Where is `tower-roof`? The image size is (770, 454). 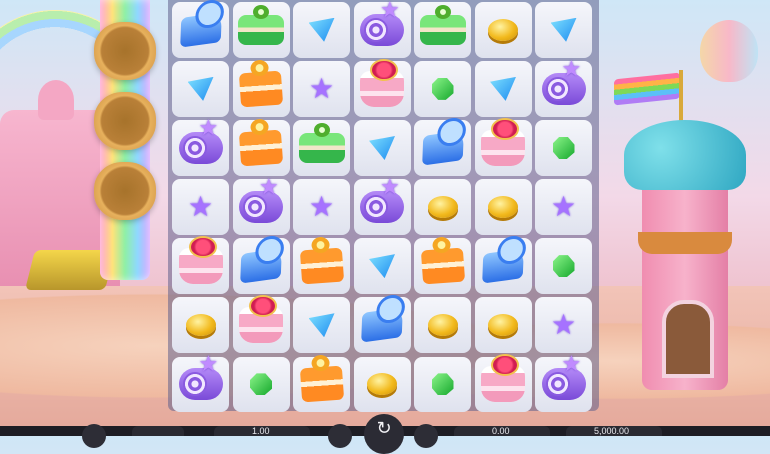 tower-roof is located at coordinates (685, 155).